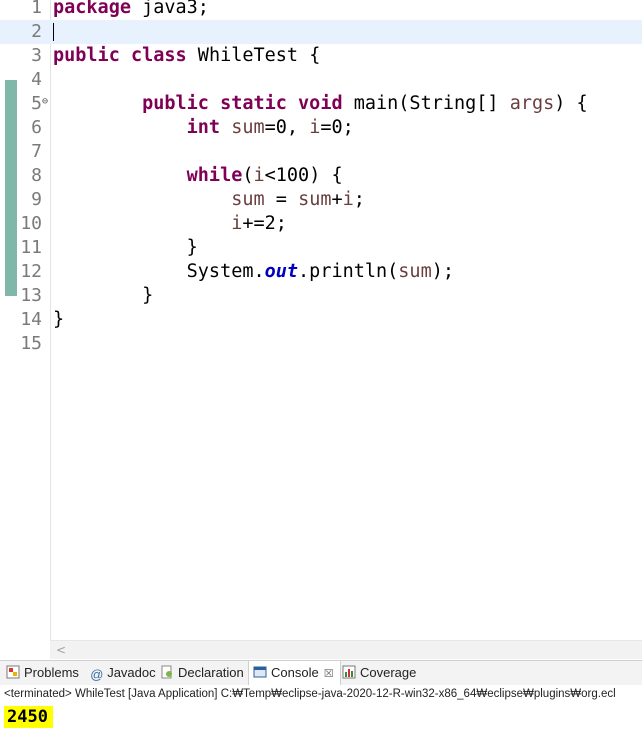 The width and height of the screenshot is (642, 738). What do you see at coordinates (329, 674) in the screenshot?
I see `close-icon: ☒` at bounding box center [329, 674].